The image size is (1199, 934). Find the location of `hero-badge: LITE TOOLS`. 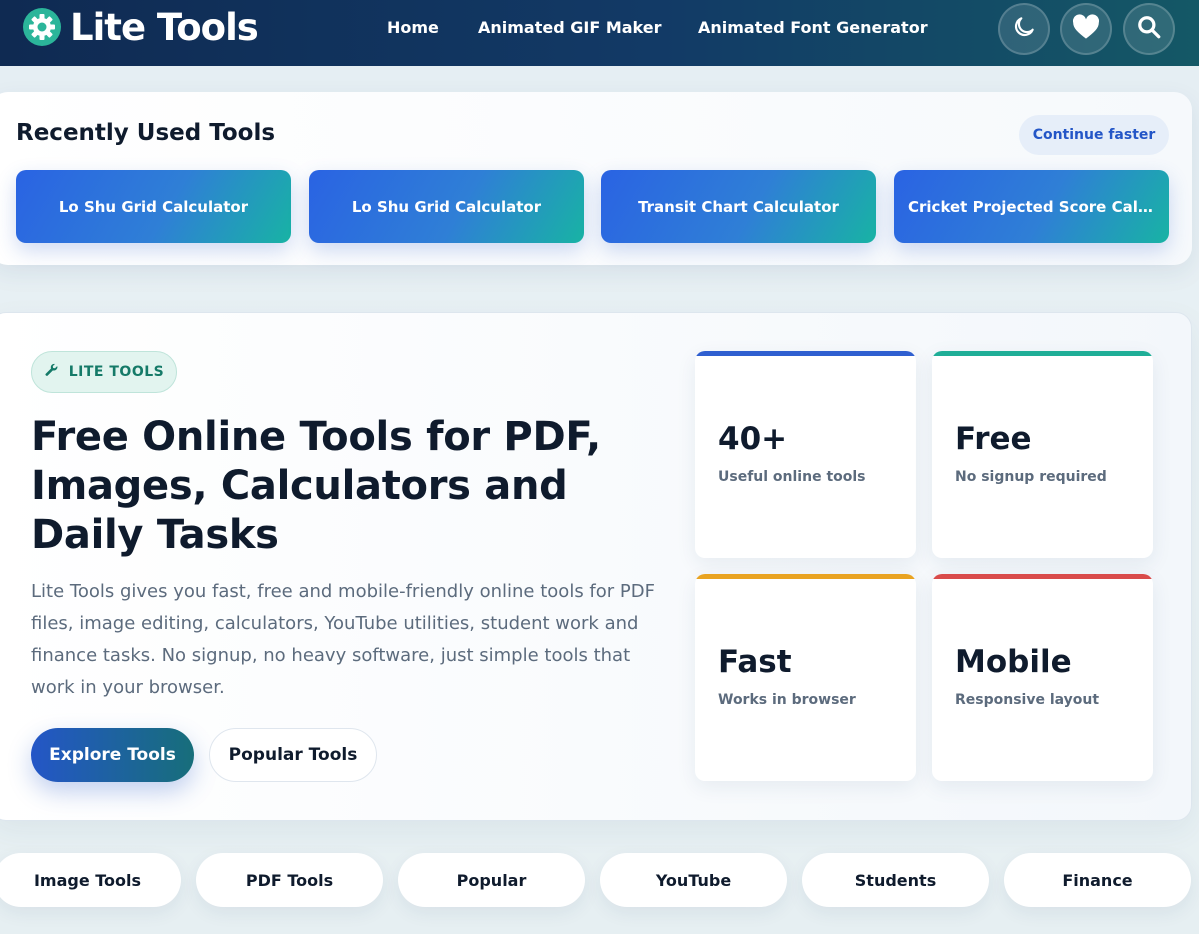

hero-badge: LITE TOOLS is located at coordinates (104, 372).